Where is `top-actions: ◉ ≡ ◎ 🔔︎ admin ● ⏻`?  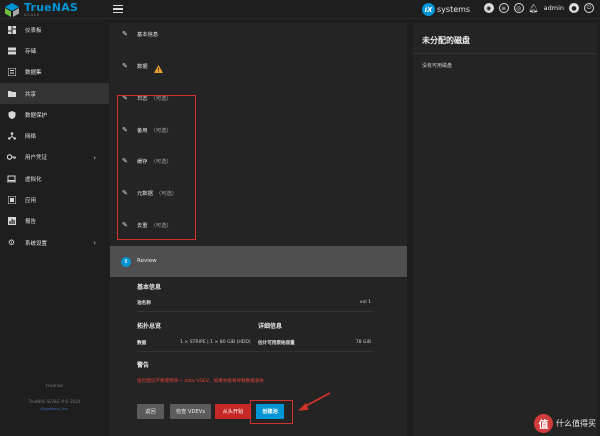
top-actions: ◉ ≡ ◎ 🔔︎ admin ● ⏻ is located at coordinates (538, 8).